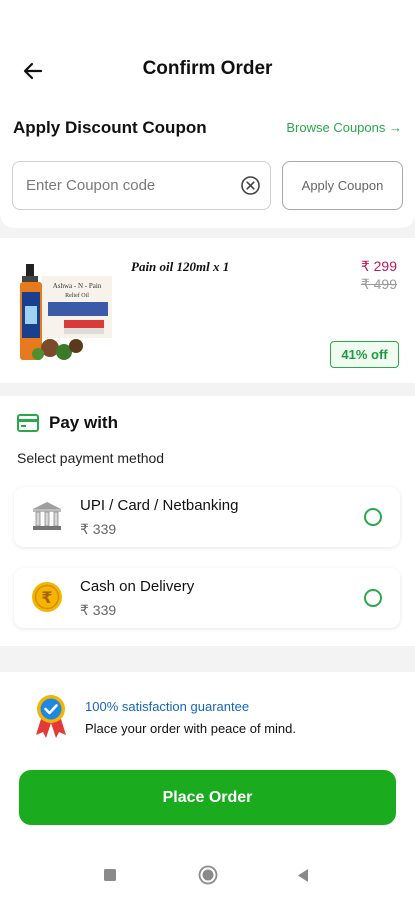 This screenshot has height=900, width=415. What do you see at coordinates (373, 598) in the screenshot?
I see `payment-radio-cod` at bounding box center [373, 598].